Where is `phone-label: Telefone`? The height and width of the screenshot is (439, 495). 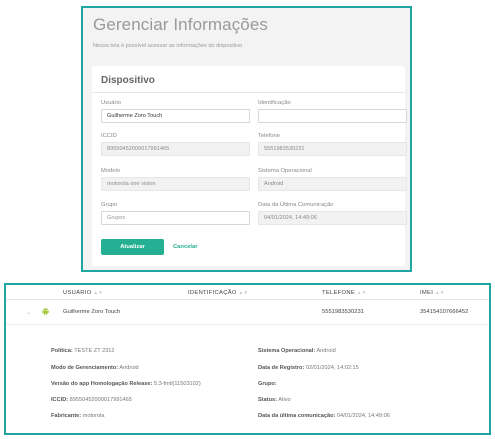 phone-label: Telefone is located at coordinates (269, 136).